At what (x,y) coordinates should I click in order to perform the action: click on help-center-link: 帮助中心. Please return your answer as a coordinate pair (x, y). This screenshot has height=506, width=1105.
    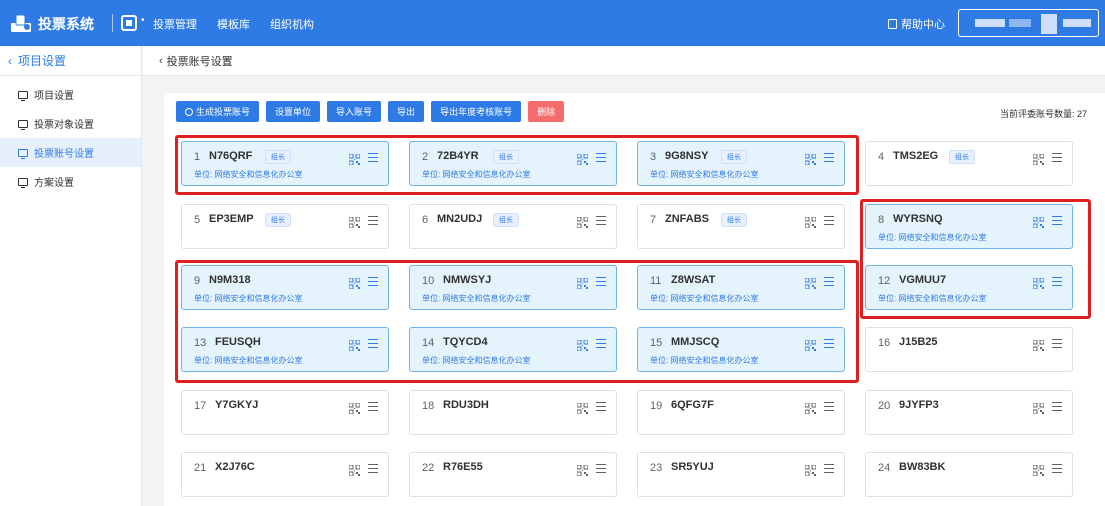
    Looking at the image, I should click on (916, 24).